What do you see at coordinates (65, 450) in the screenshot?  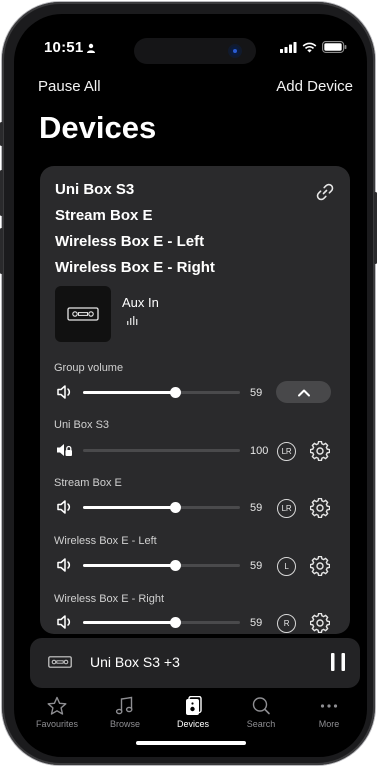 I see `speaker-locked-icon` at bounding box center [65, 450].